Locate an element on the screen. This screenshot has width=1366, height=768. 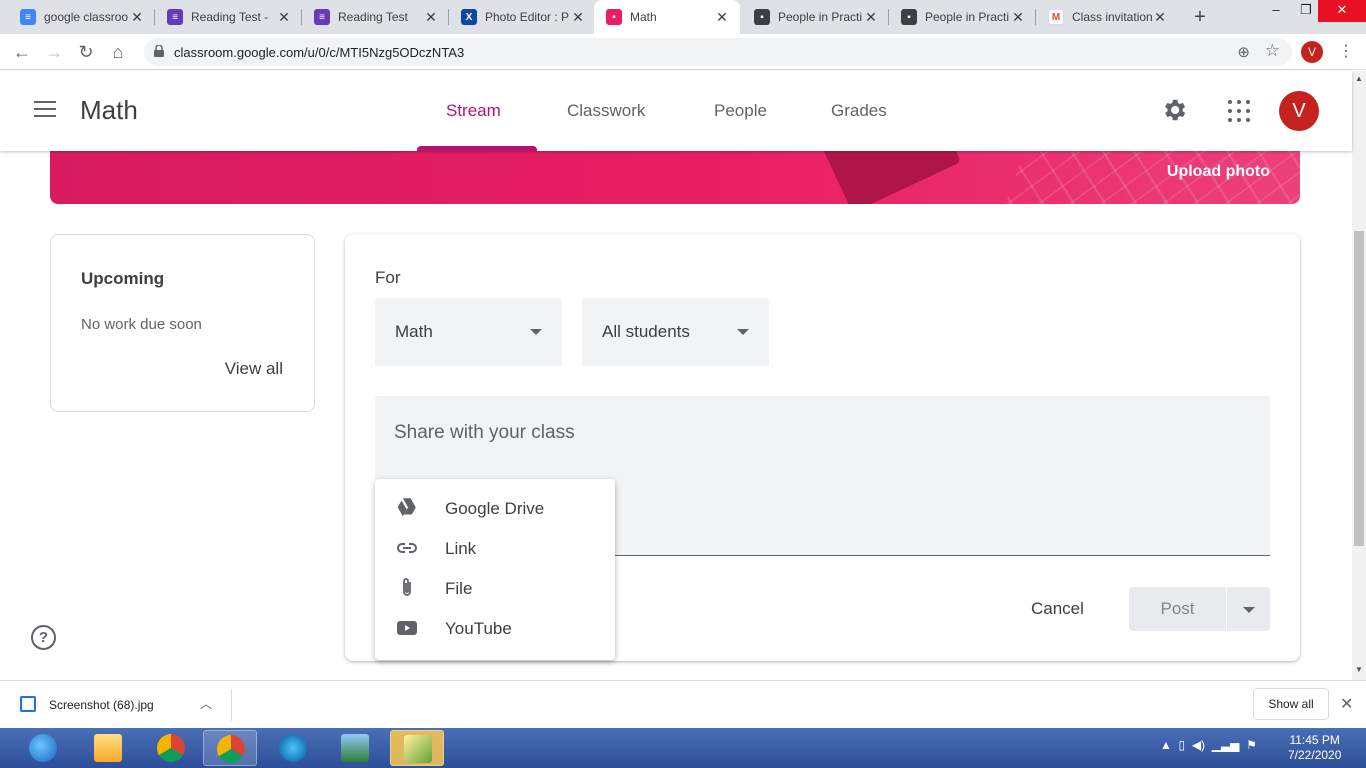
docs-icon: ≡ is located at coordinates (28, 17).